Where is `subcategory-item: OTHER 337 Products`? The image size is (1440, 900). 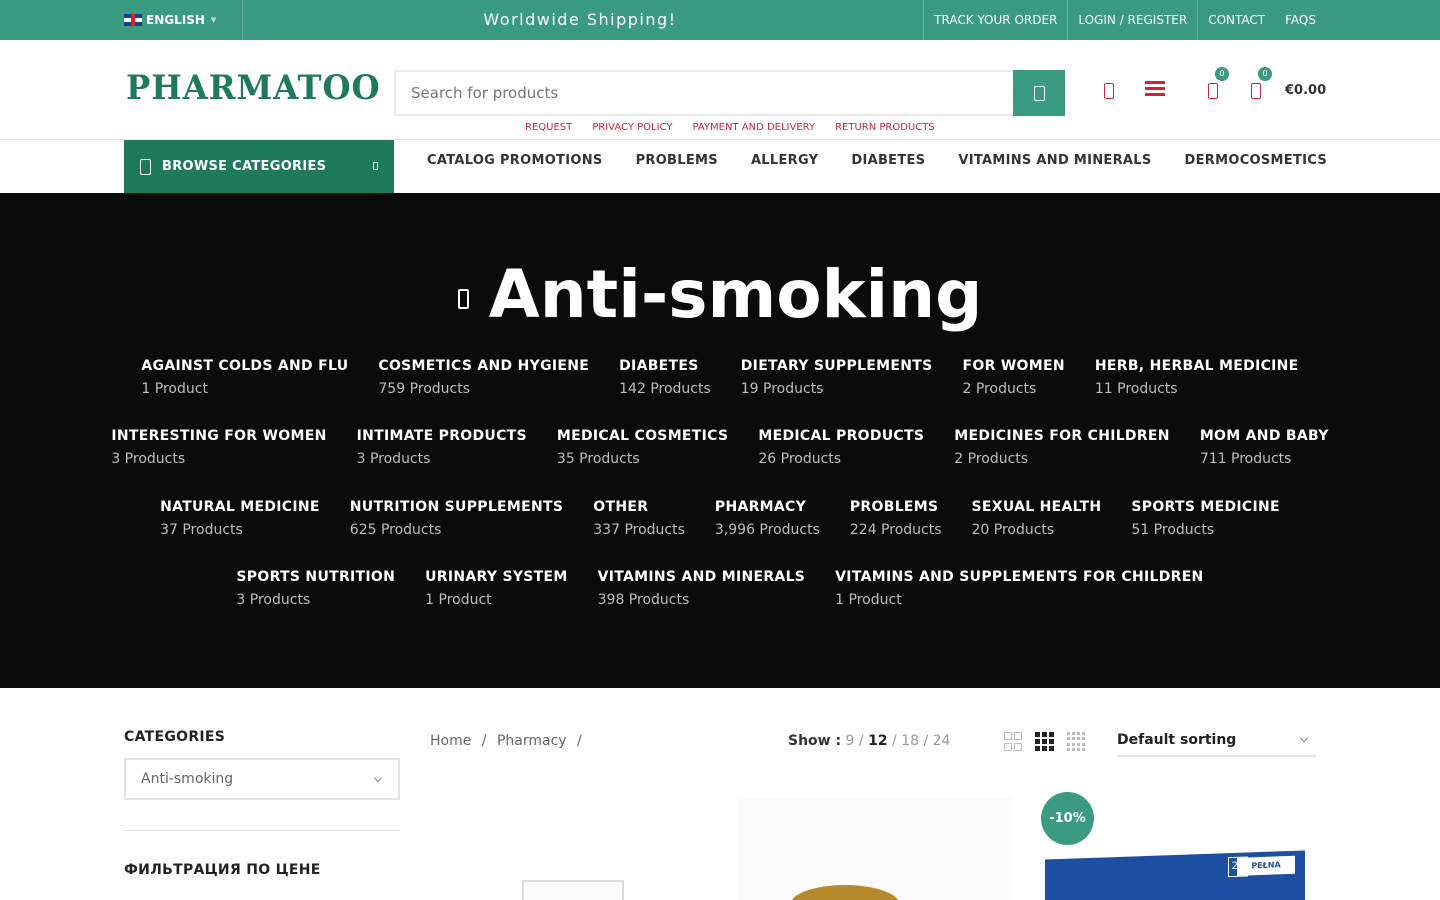
subcategory-item: OTHER 337 Products is located at coordinates (639, 518).